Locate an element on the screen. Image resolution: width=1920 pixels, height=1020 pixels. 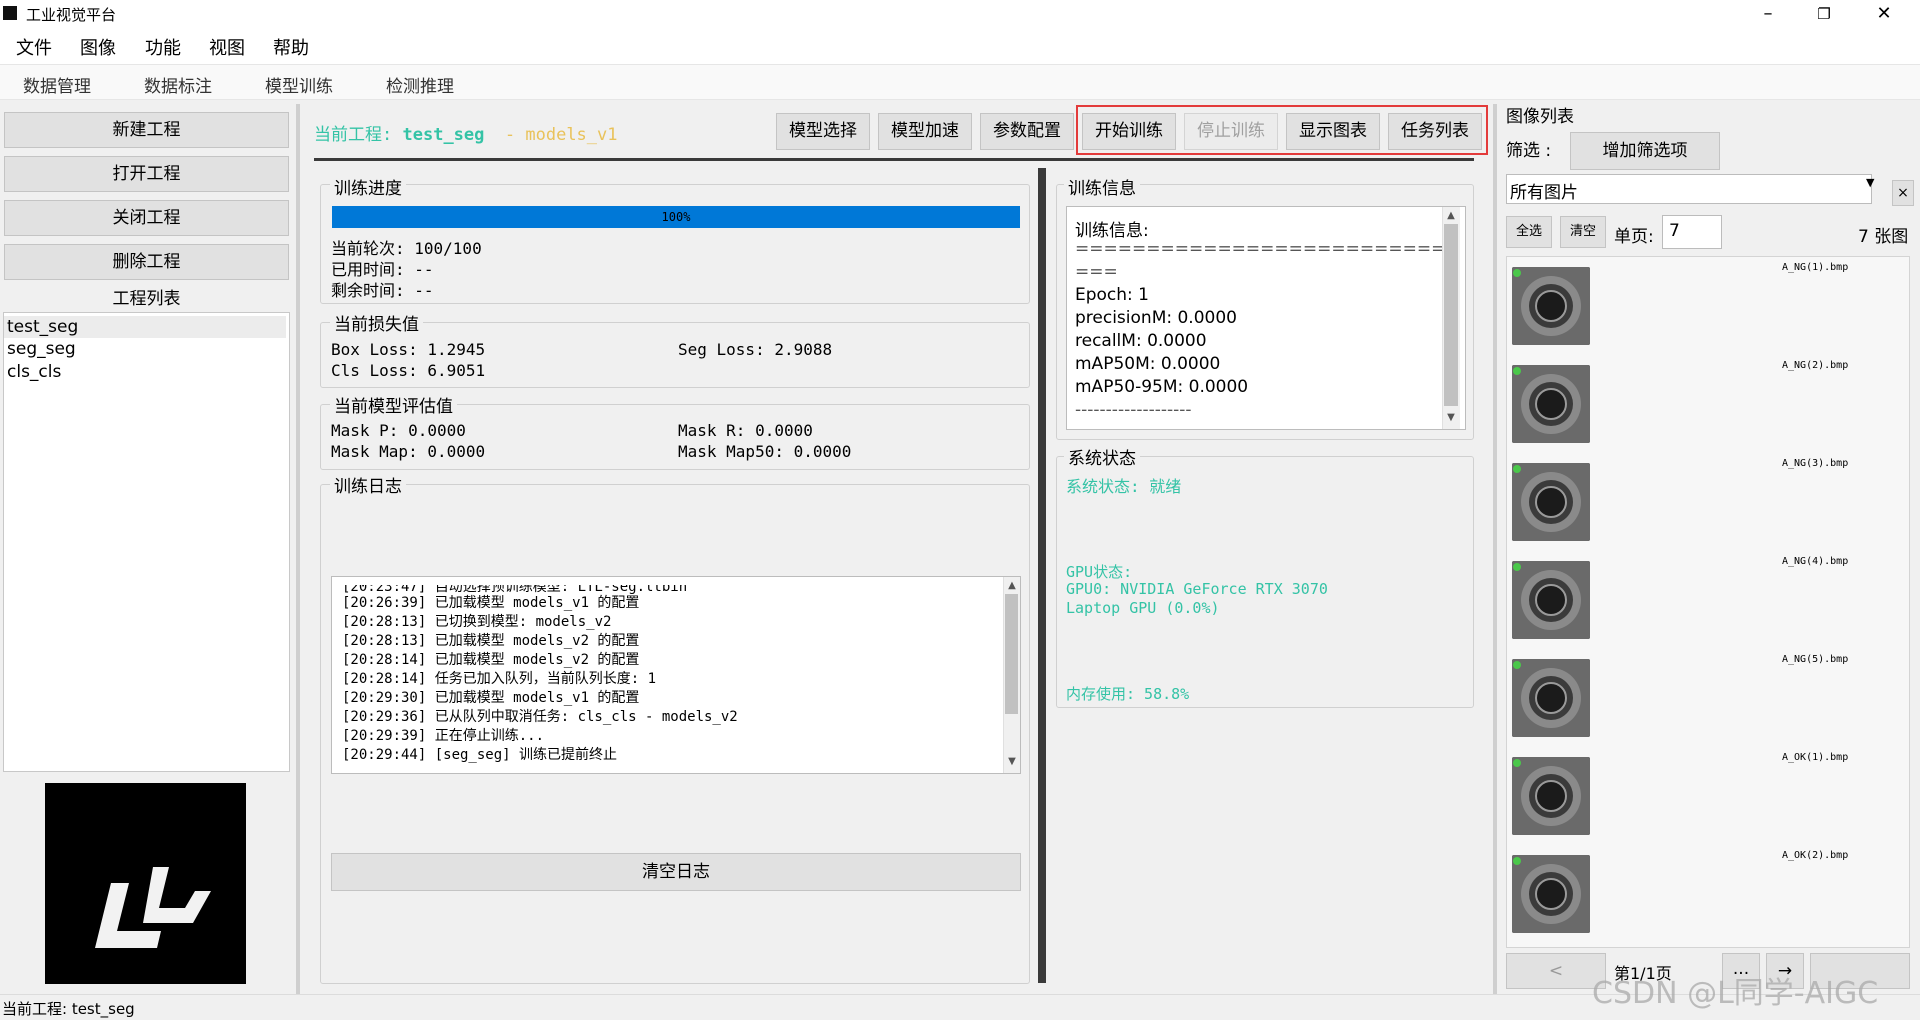
remaining-text: 剩余时间: -- is located at coordinates (382, 290).